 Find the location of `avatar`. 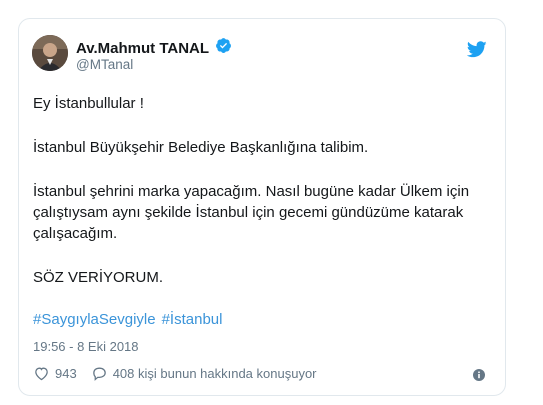

avatar is located at coordinates (50, 53).